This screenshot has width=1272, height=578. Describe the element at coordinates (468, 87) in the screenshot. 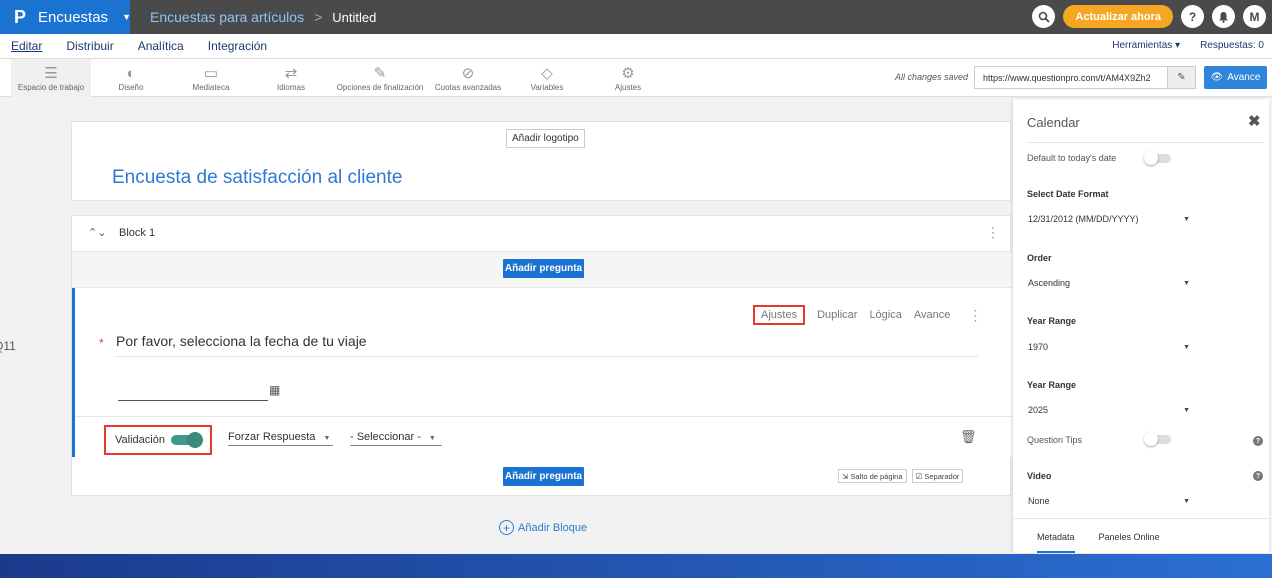

I see `tool-label: Cuotas avanzadas` at that location.